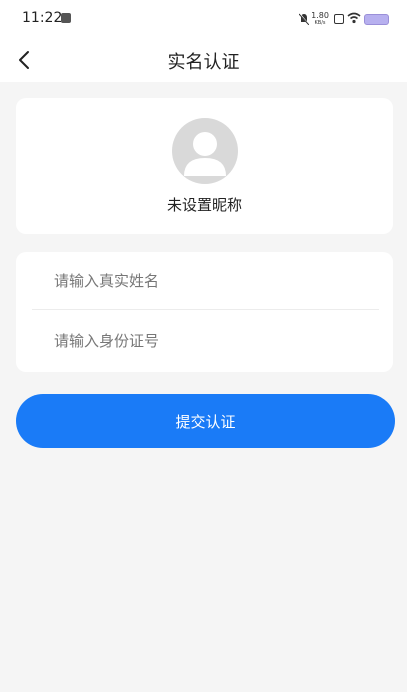 Image resolution: width=407 pixels, height=692 pixels. I want to click on status-time: 11:22, so click(42, 18).